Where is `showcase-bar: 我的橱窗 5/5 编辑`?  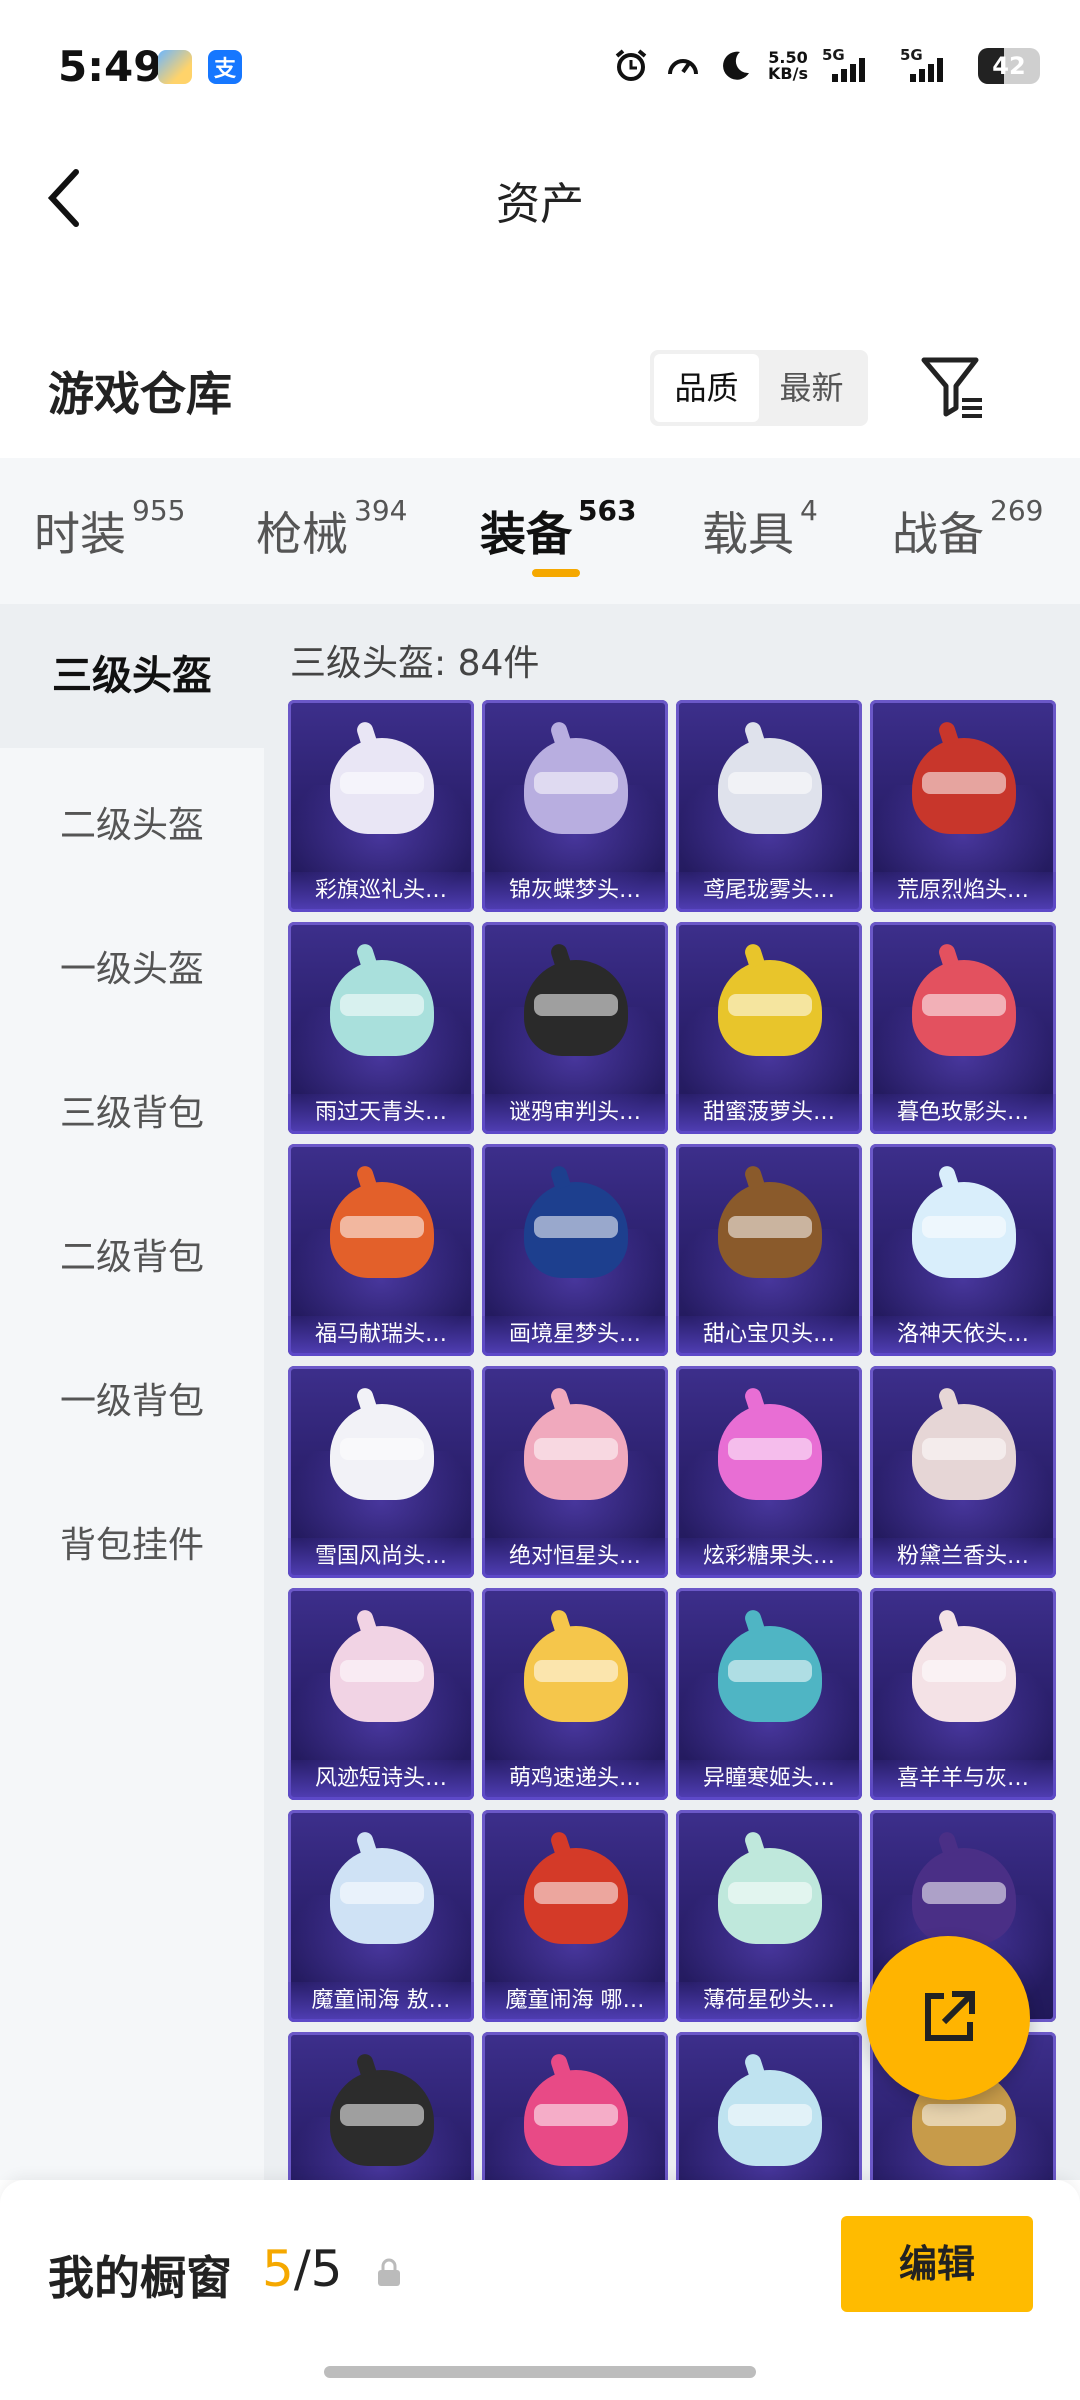 showcase-bar: 我的橱窗 5/5 编辑 is located at coordinates (540, 2290).